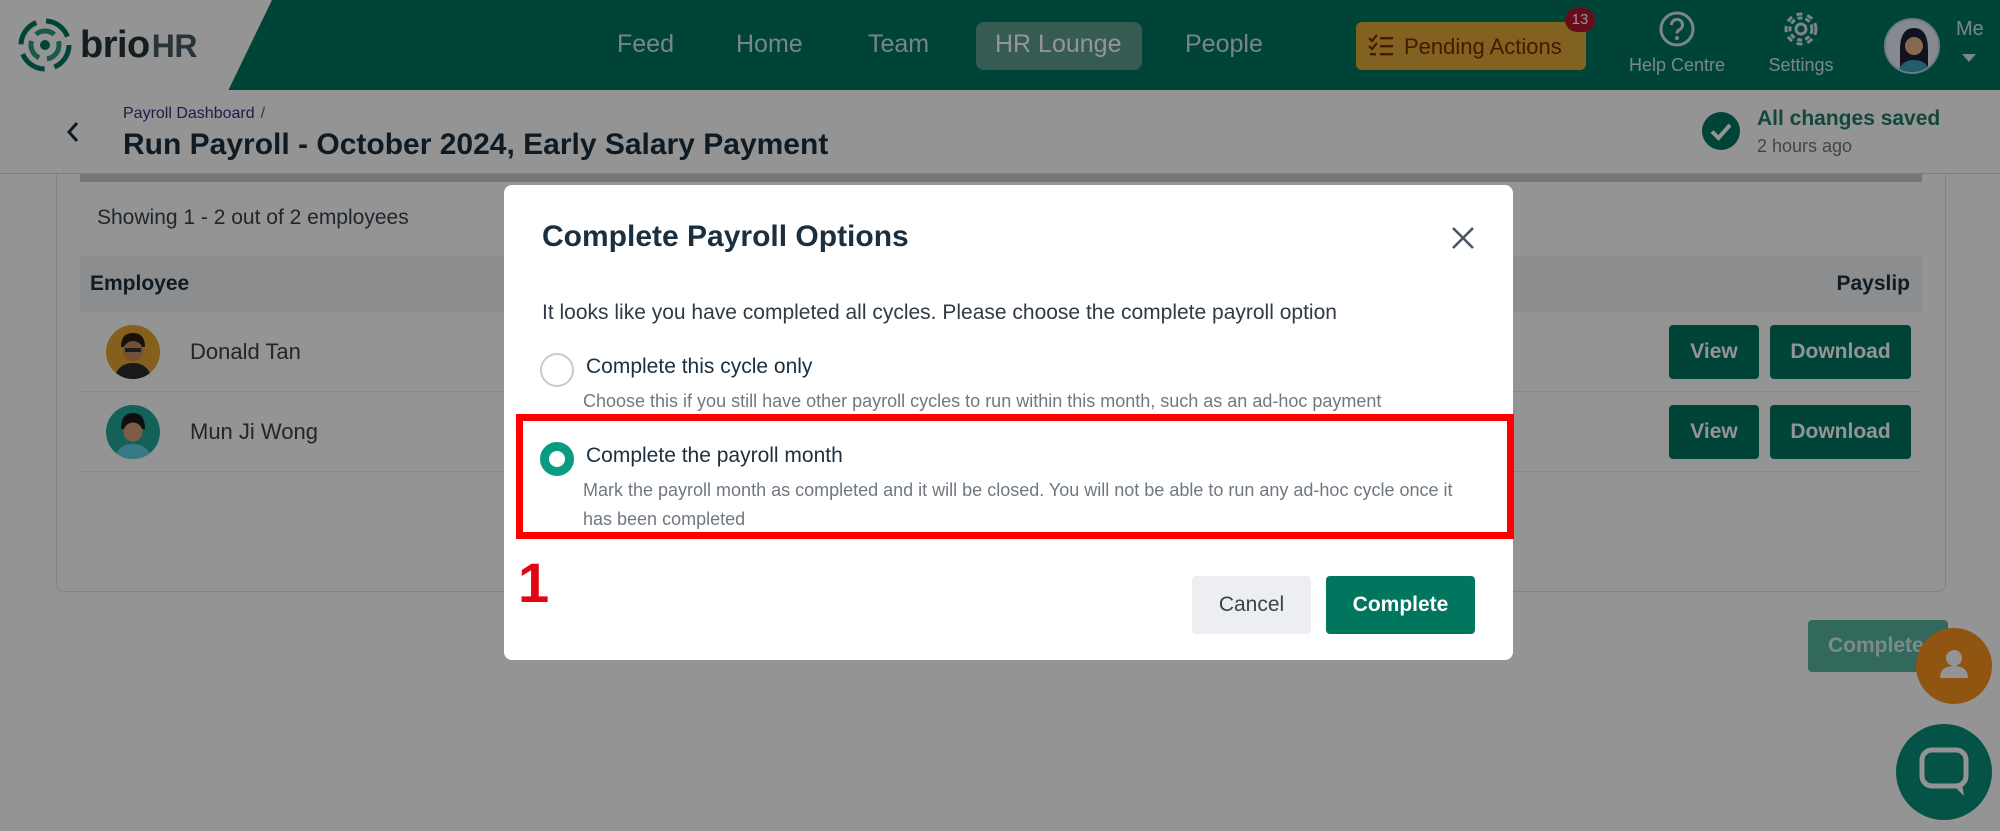  I want to click on radio-complete-cycle-only, so click(557, 370).